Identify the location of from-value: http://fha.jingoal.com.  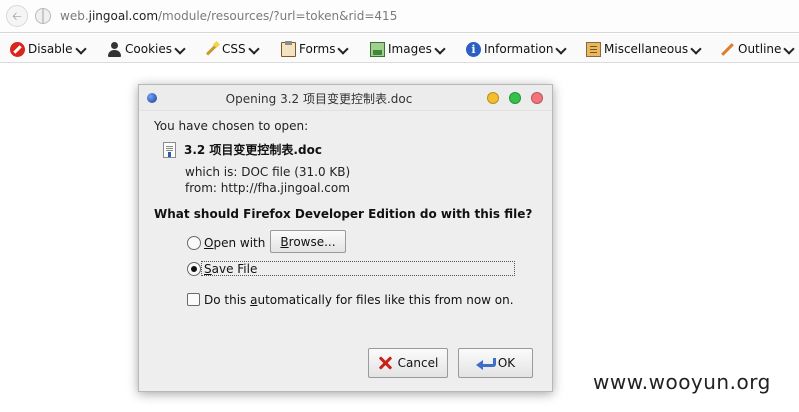
(285, 188).